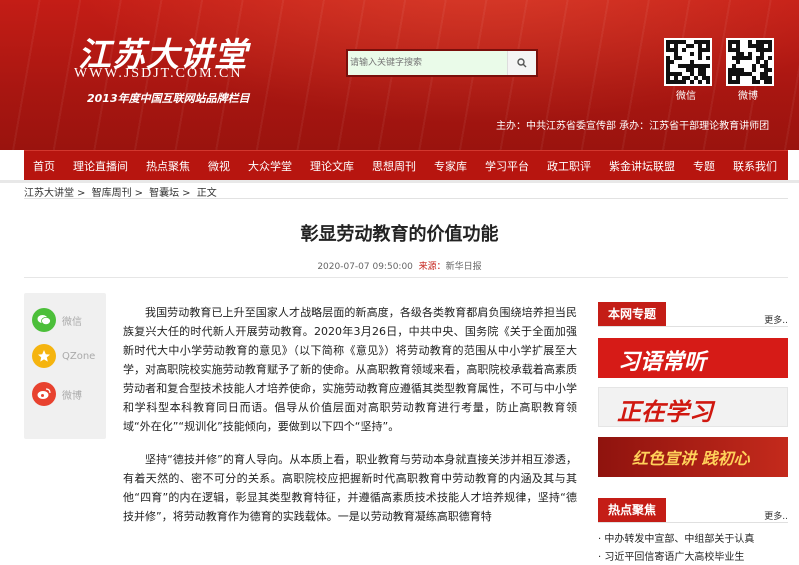 This screenshot has width=799, height=565. Describe the element at coordinates (693, 510) in the screenshot. I see `hot-header: 热点聚焦 更多..` at that location.